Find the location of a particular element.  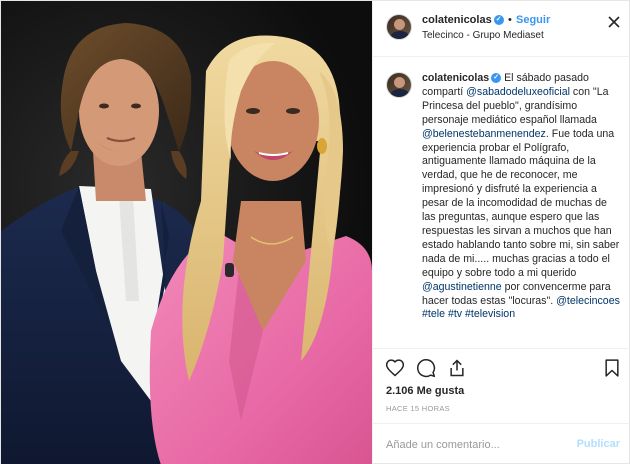

mention-link: @agustinetienne is located at coordinates (462, 287).